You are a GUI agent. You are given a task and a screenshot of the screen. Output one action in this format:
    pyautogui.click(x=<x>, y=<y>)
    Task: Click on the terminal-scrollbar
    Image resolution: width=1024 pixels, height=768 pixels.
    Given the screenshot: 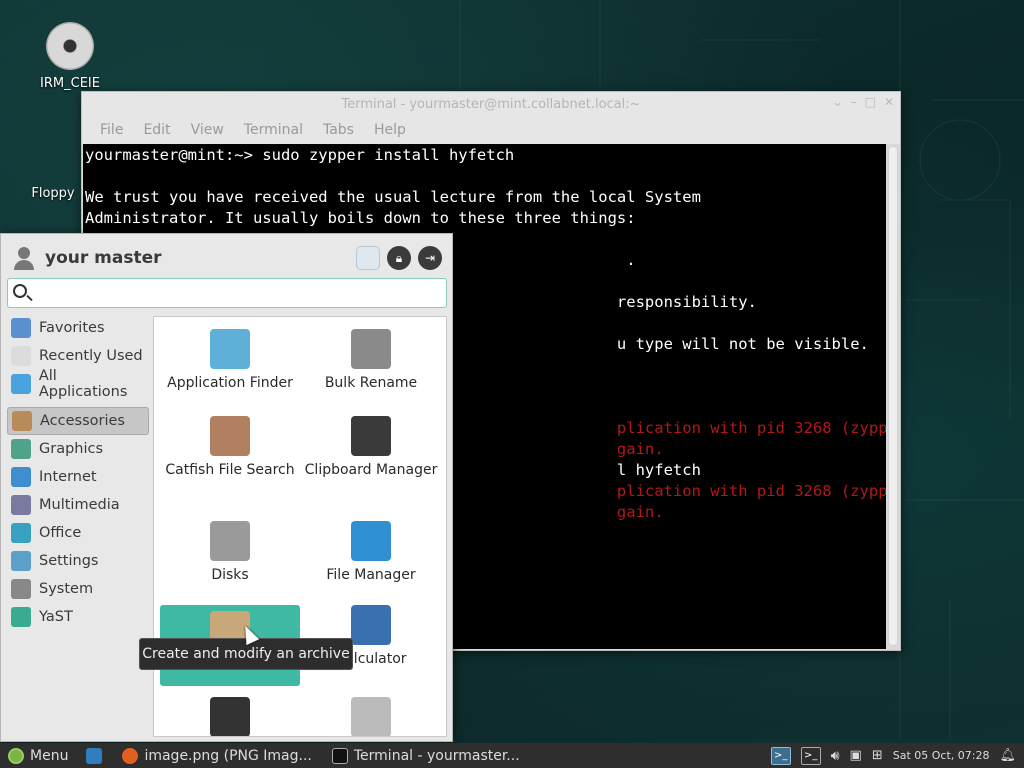 What is the action you would take?
    pyautogui.click(x=893, y=396)
    